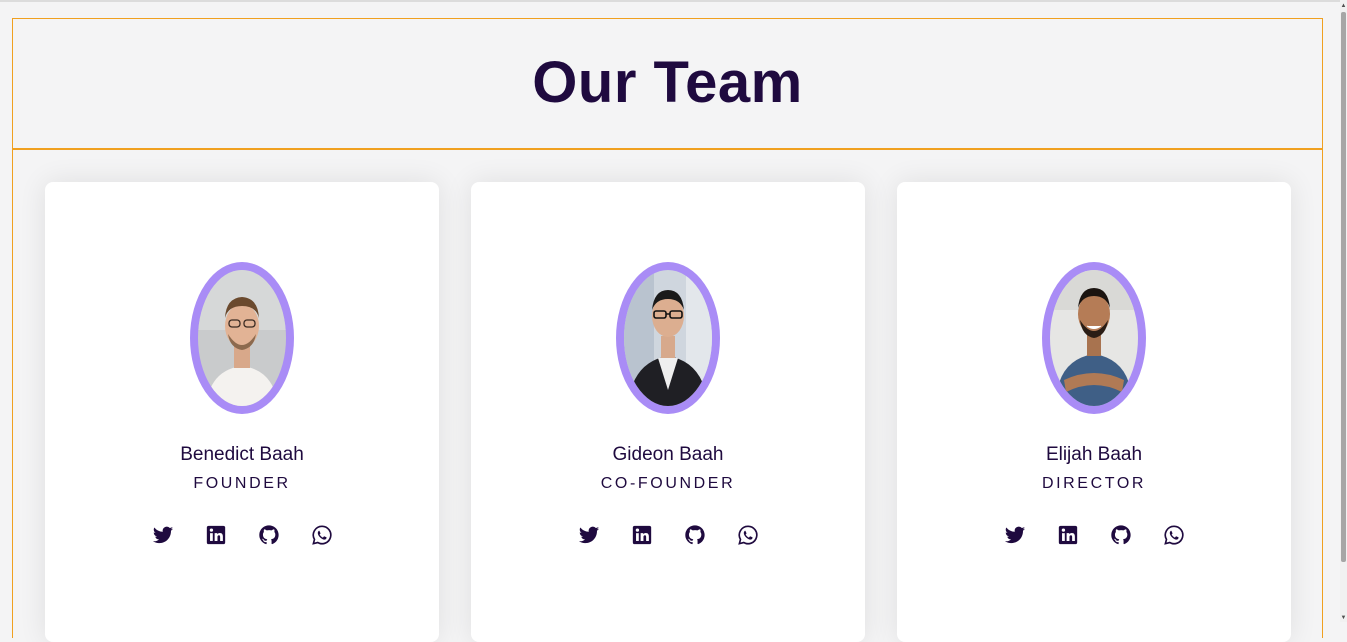  Describe the element at coordinates (1094, 483) in the screenshot. I see `member-role: DIRECTOR` at that location.